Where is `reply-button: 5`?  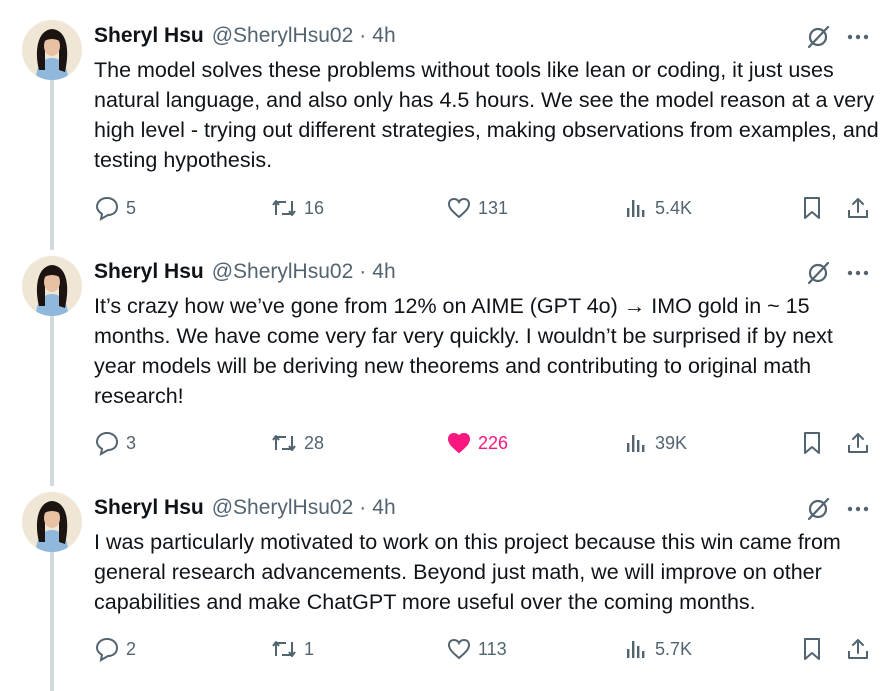
reply-button: 5 is located at coordinates (115, 208).